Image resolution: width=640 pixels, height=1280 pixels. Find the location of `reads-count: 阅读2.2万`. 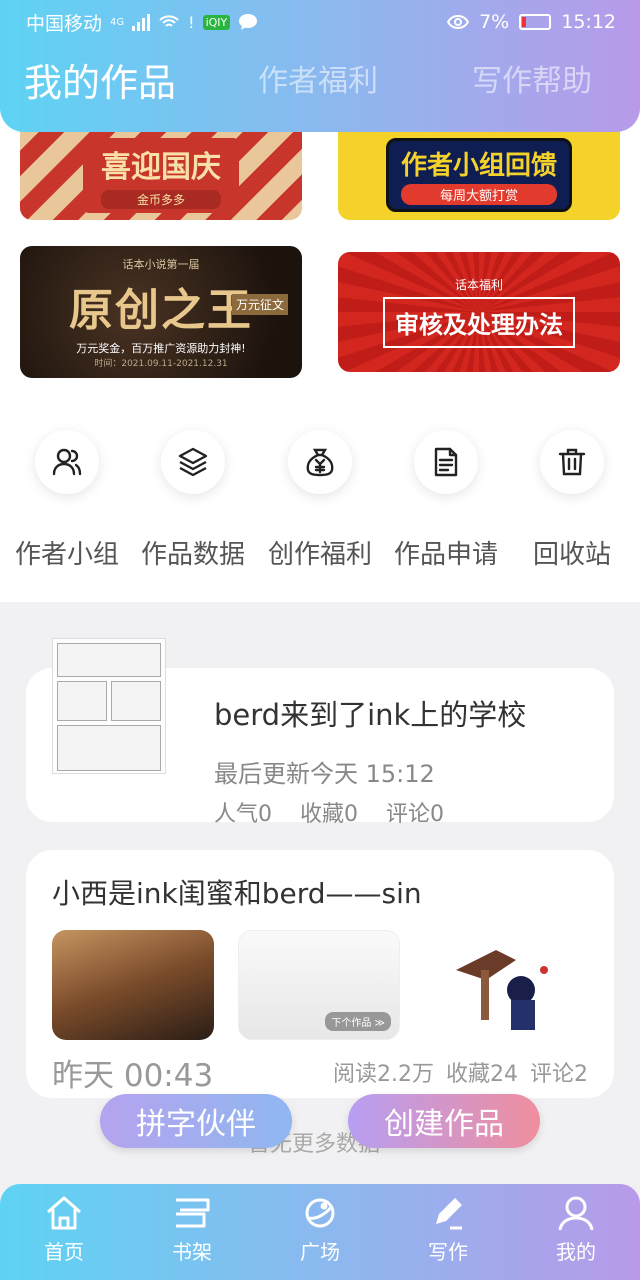

reads-count: 阅读2.2万 is located at coordinates (383, 1074).